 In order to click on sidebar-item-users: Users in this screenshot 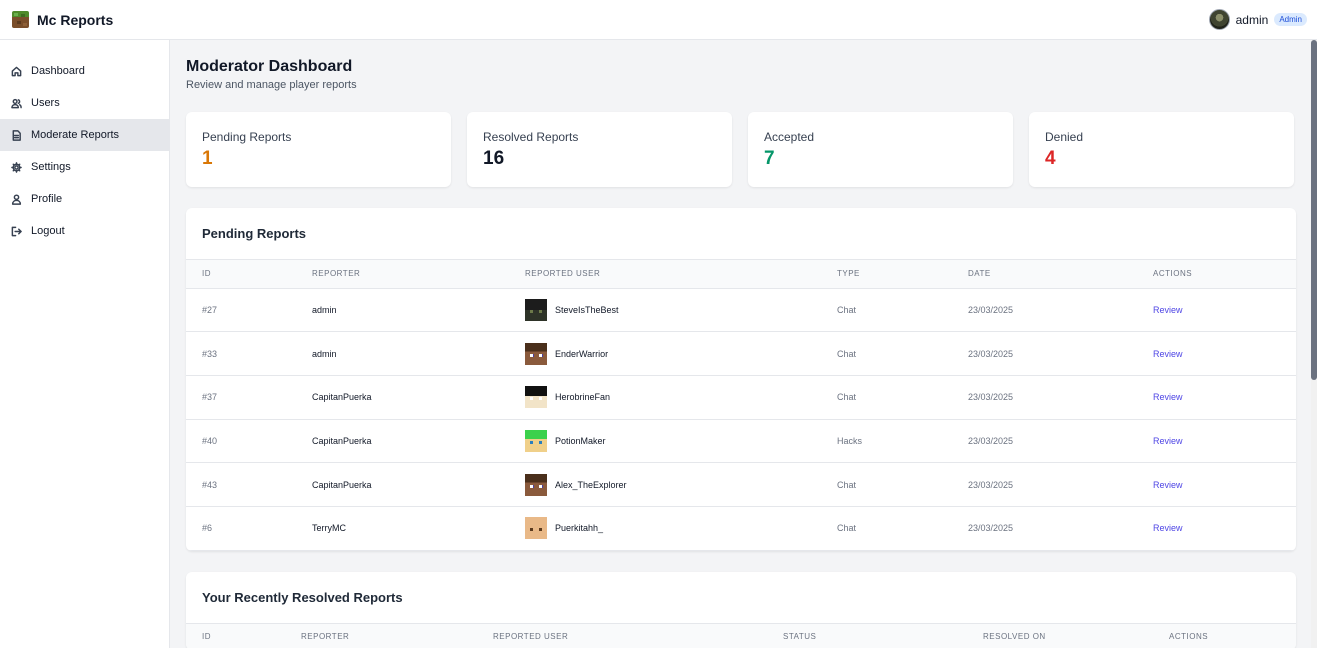, I will do `click(84, 103)`.